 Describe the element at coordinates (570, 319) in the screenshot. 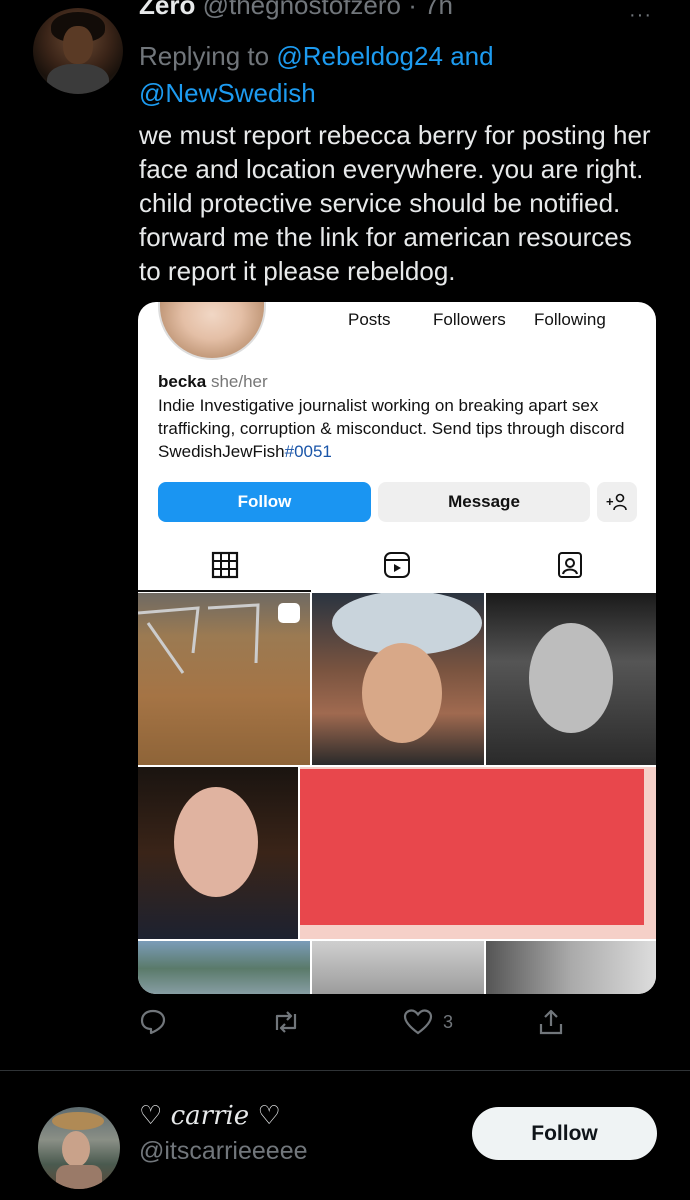

I see `ig-following-label: Following` at that location.